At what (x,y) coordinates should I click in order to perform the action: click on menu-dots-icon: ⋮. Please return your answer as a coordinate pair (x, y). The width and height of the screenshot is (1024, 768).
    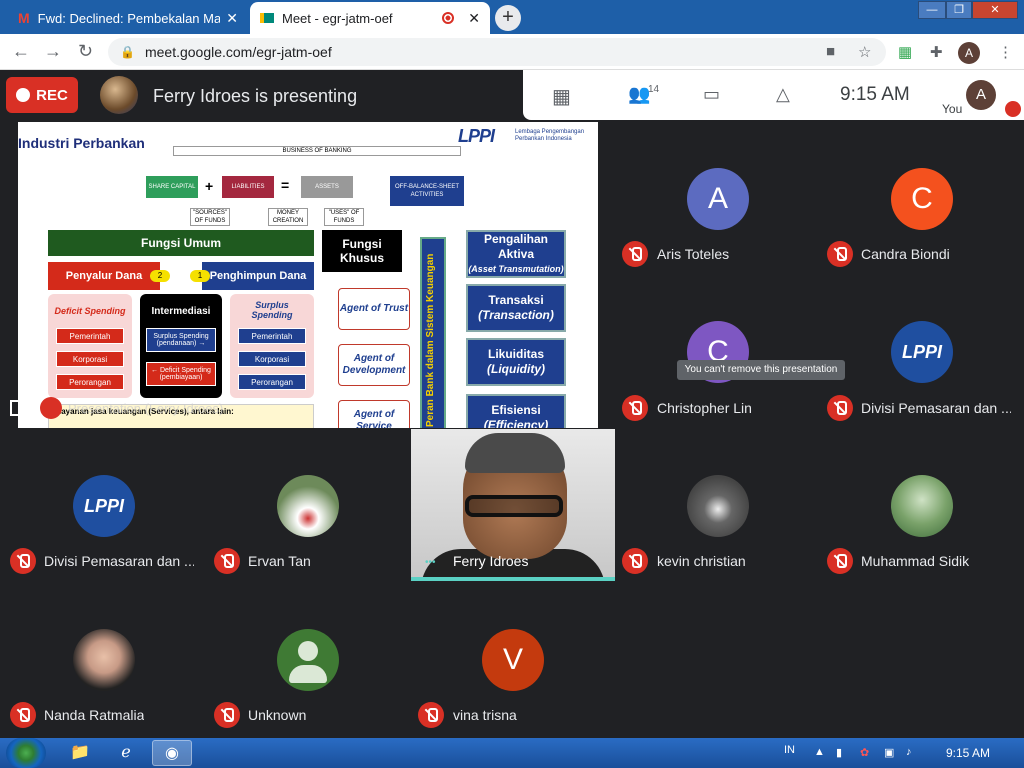
    Looking at the image, I should click on (1005, 52).